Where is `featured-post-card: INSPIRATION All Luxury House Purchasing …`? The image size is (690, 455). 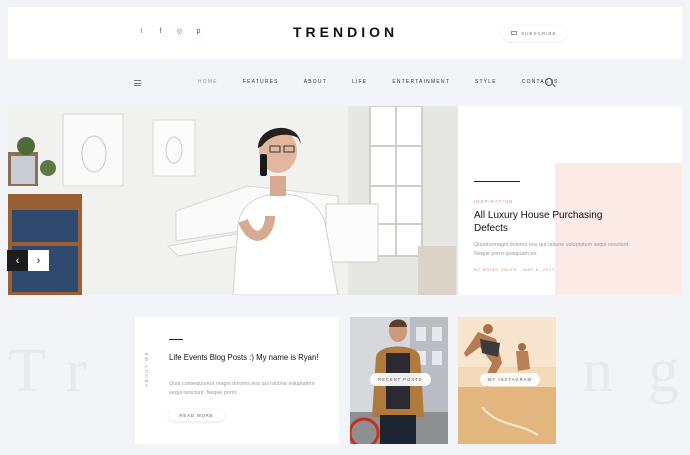
featured-post-card: INSPIRATION All Luxury House Purchasing … is located at coordinates (570, 200).